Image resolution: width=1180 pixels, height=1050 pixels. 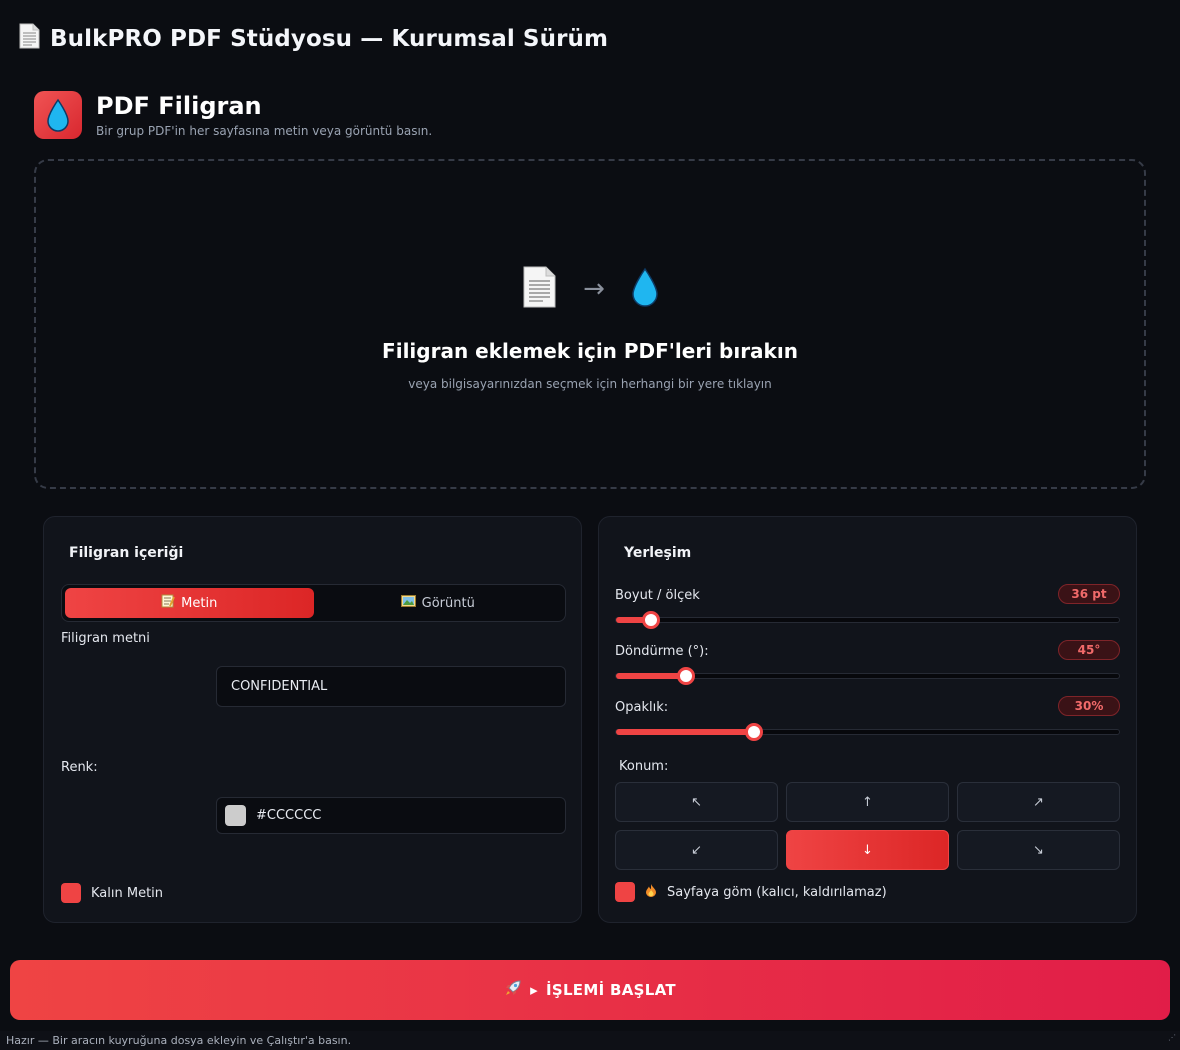 What do you see at coordinates (79, 767) in the screenshot?
I see `color-label: Renk:` at bounding box center [79, 767].